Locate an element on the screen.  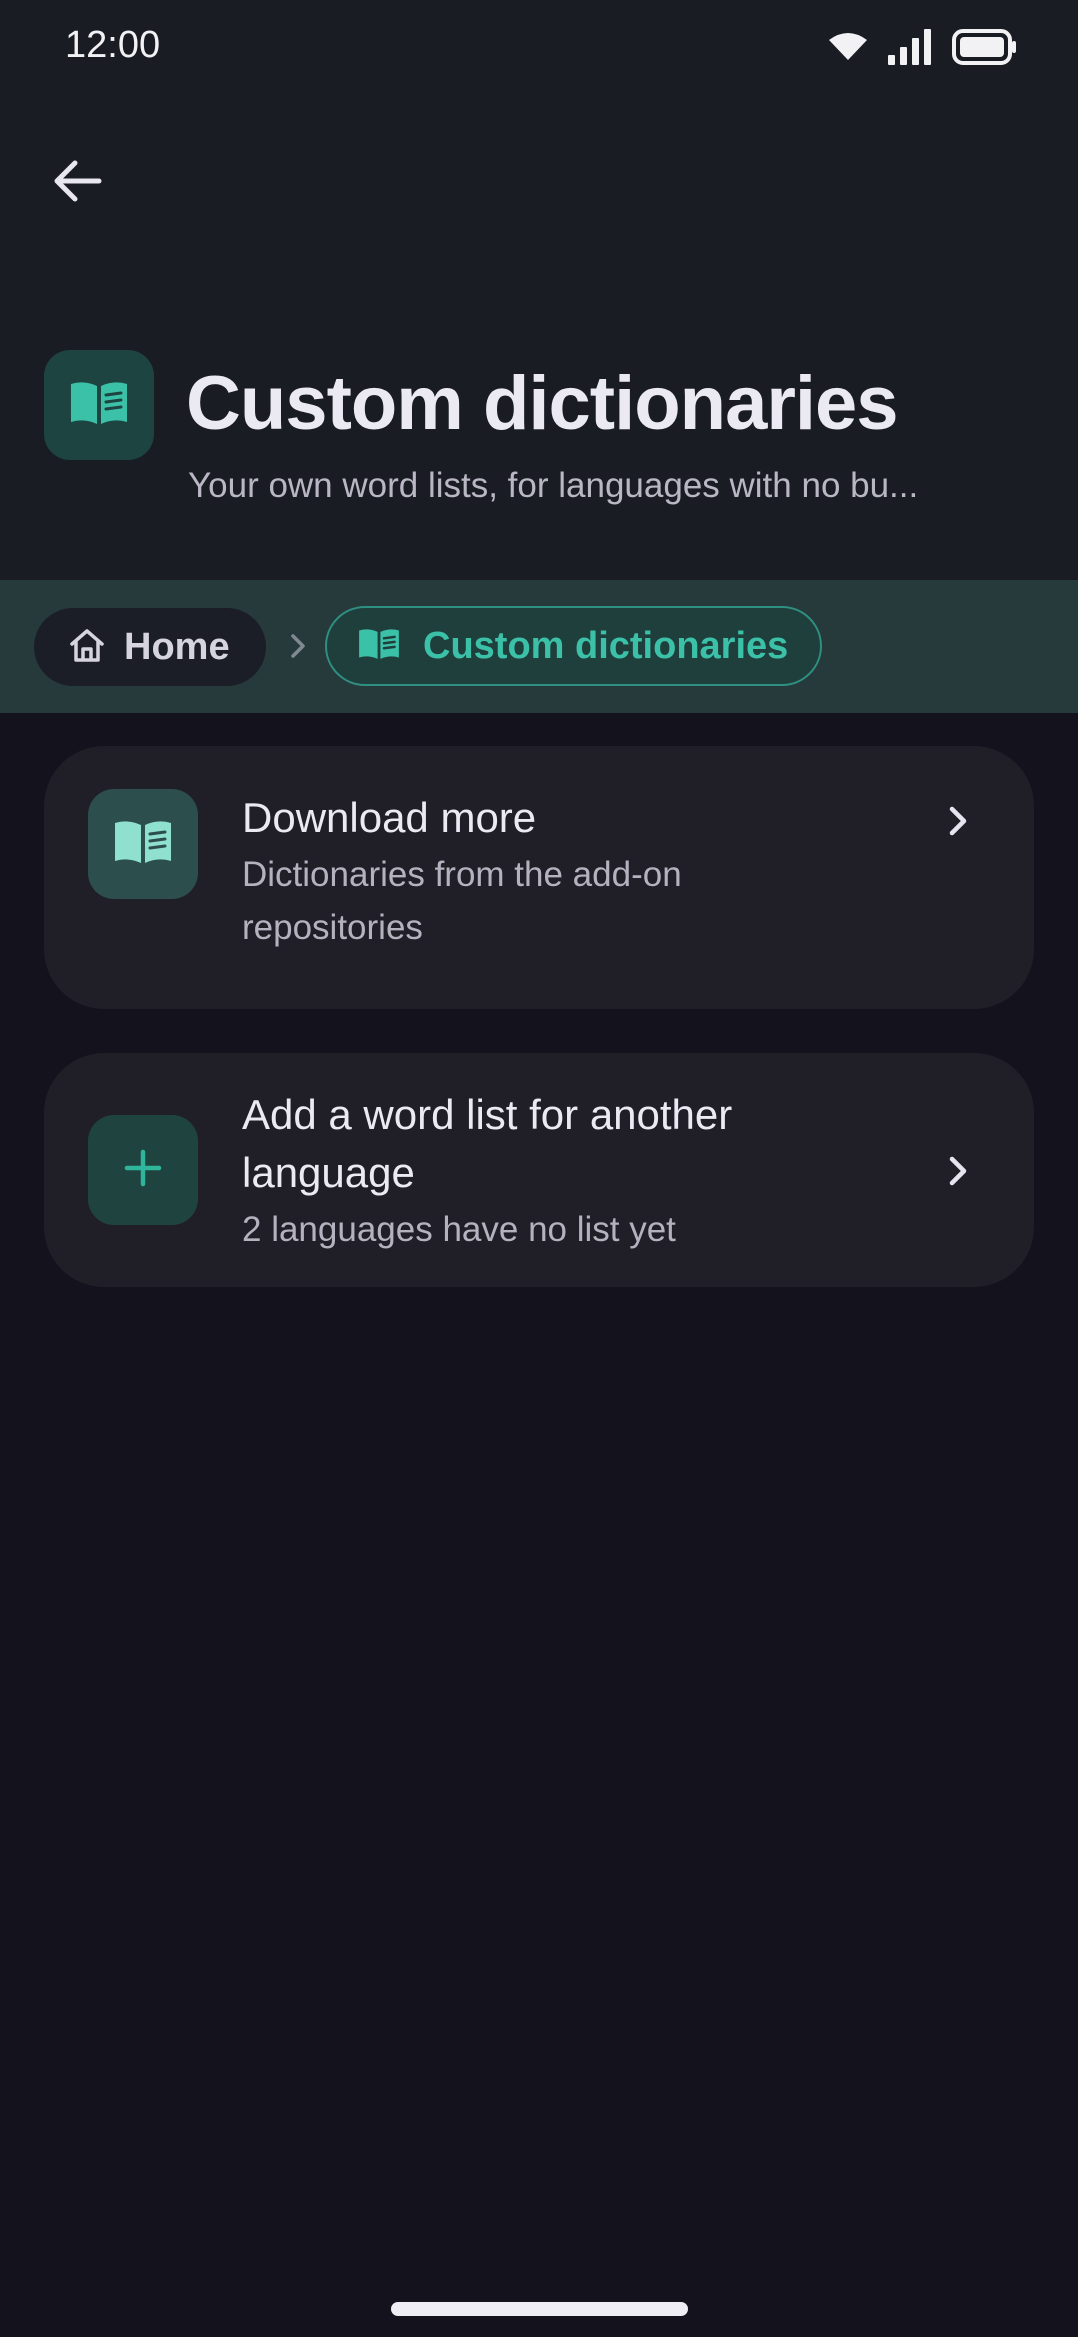
home-icon is located at coordinates (87, 647).